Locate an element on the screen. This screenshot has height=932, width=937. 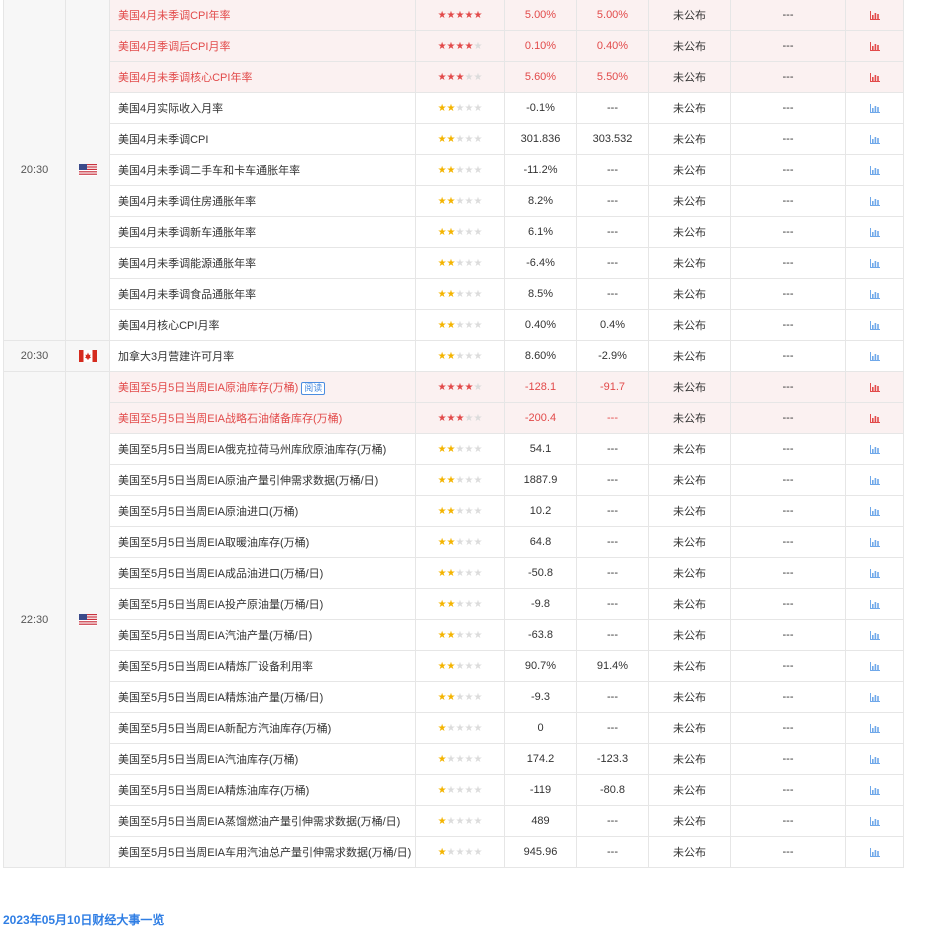
actual-value: 未公布 is located at coordinates (689, 356).